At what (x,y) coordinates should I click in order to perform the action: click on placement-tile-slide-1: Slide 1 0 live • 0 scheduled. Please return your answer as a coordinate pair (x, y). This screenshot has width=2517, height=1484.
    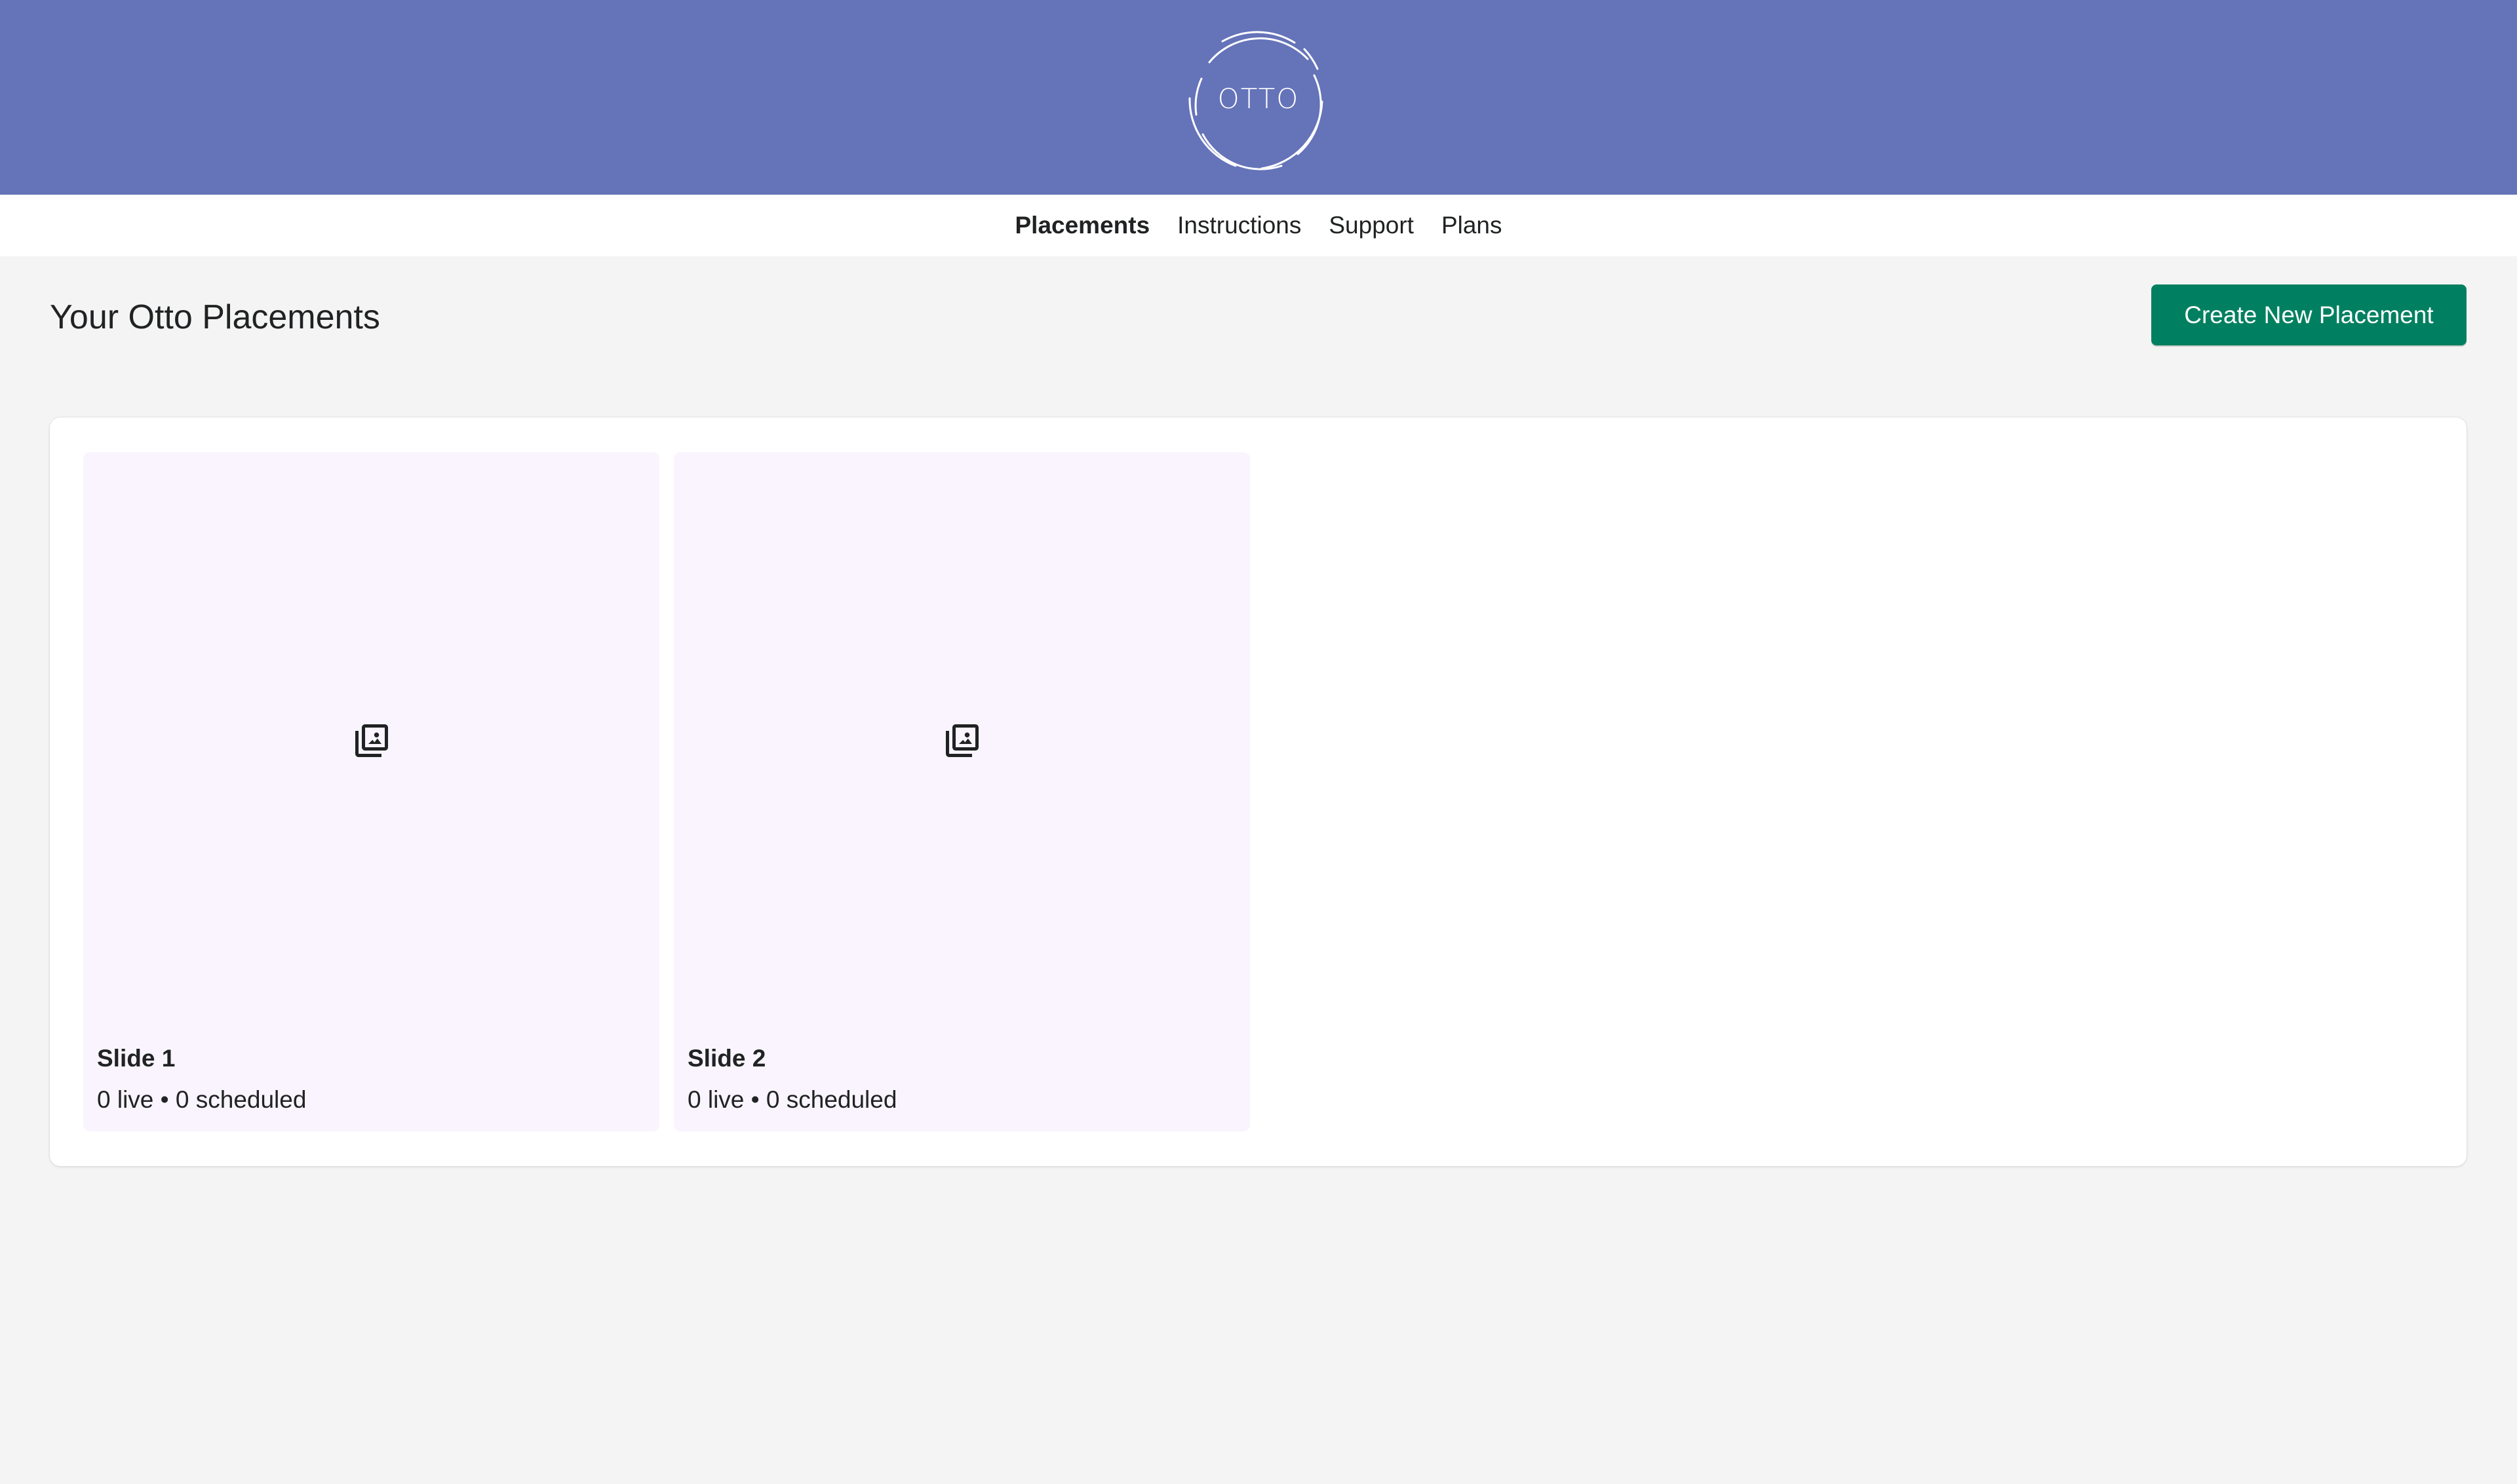
    Looking at the image, I should click on (371, 791).